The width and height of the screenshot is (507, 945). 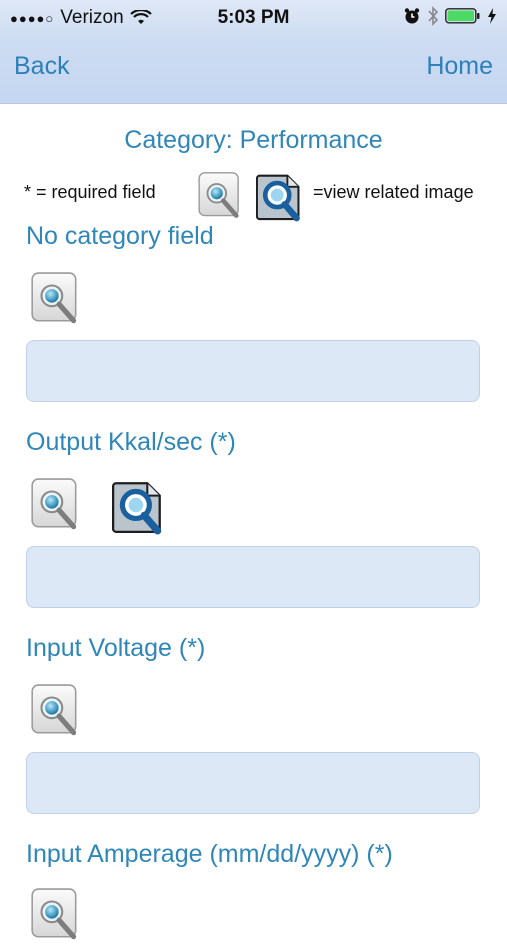 I want to click on bluetooth-icon, so click(x=433, y=16).